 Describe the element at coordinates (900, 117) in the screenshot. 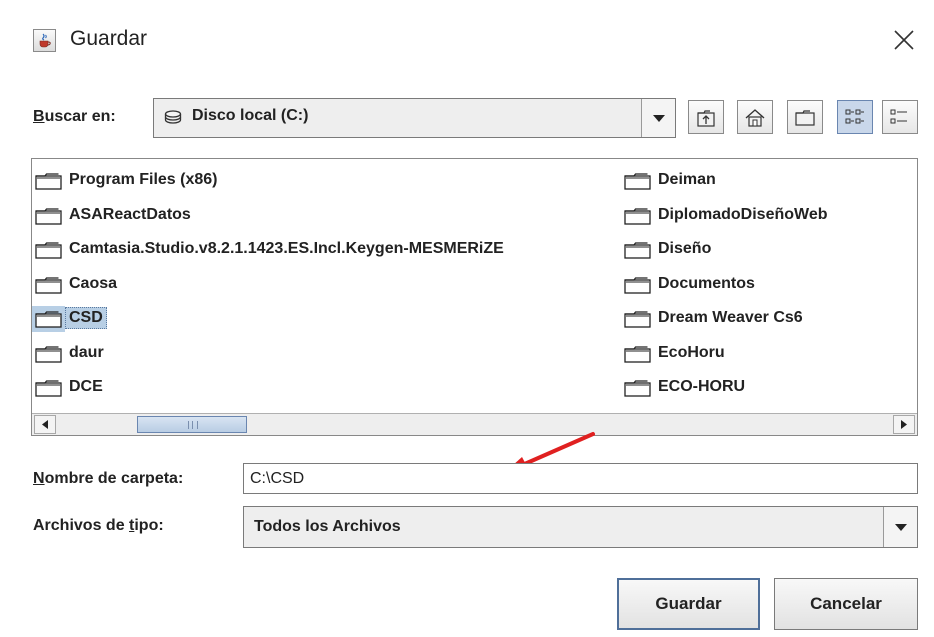

I see `details-view-button` at that location.